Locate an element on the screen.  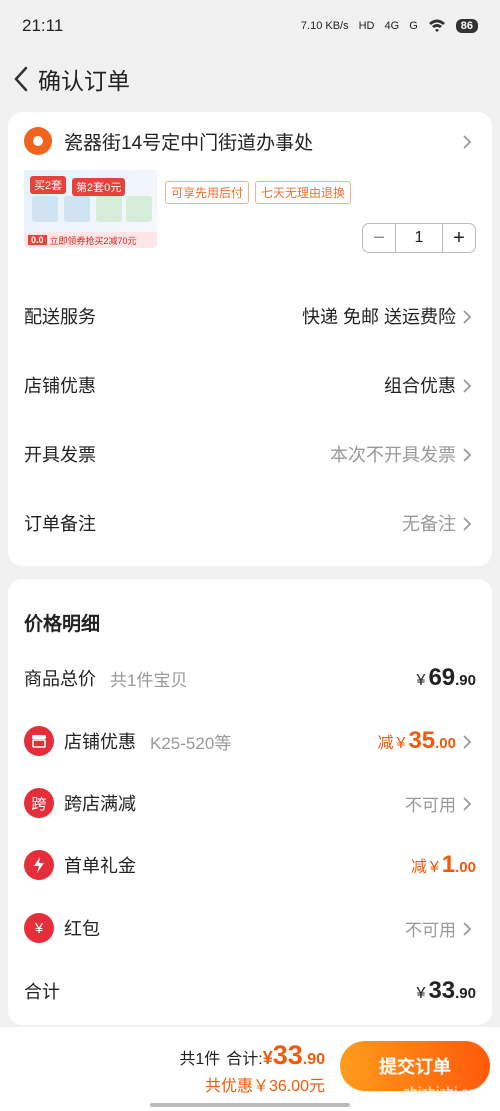
lightning-icon is located at coordinates (39, 865).